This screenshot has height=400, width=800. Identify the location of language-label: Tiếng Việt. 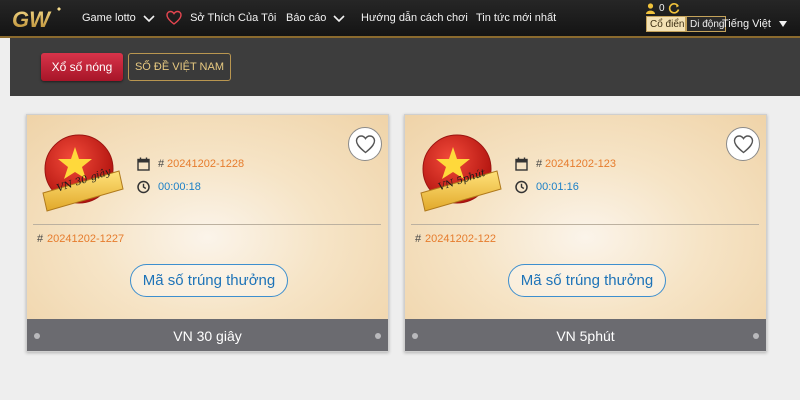
(746, 24).